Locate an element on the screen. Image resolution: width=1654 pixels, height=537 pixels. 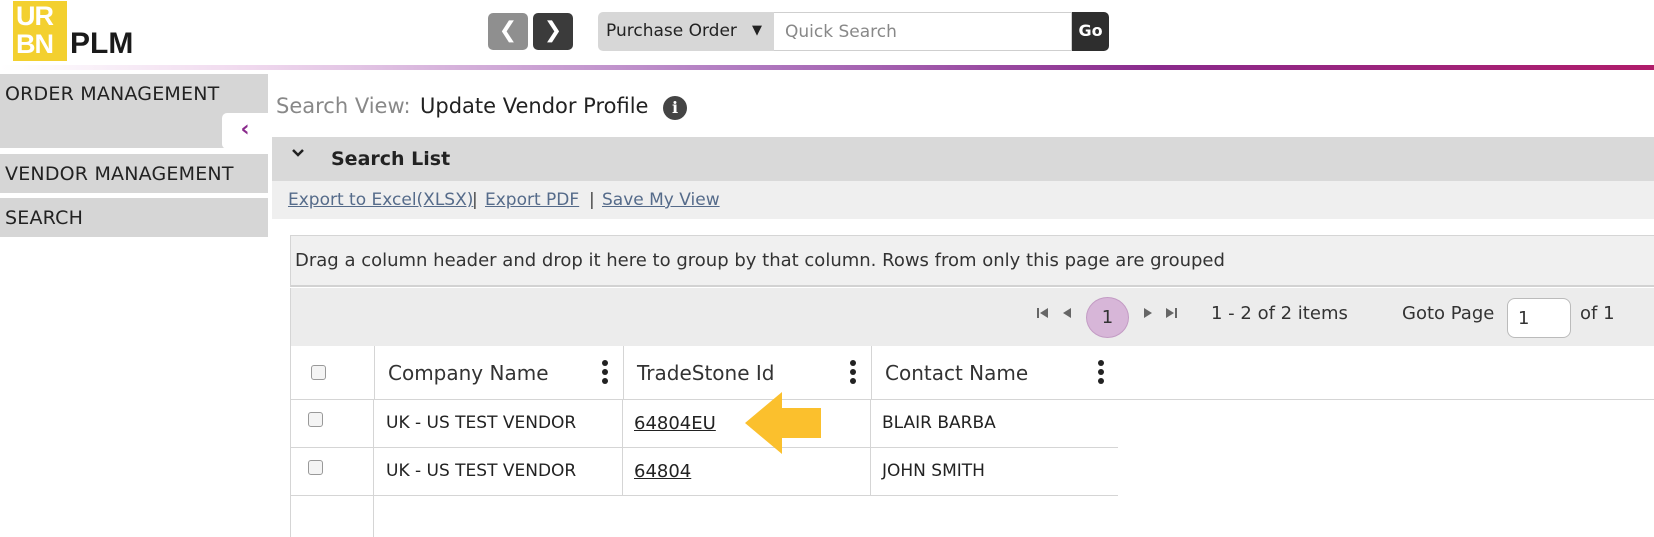
search-type-dropdown: Purchase Order ▼ is located at coordinates (686, 31).